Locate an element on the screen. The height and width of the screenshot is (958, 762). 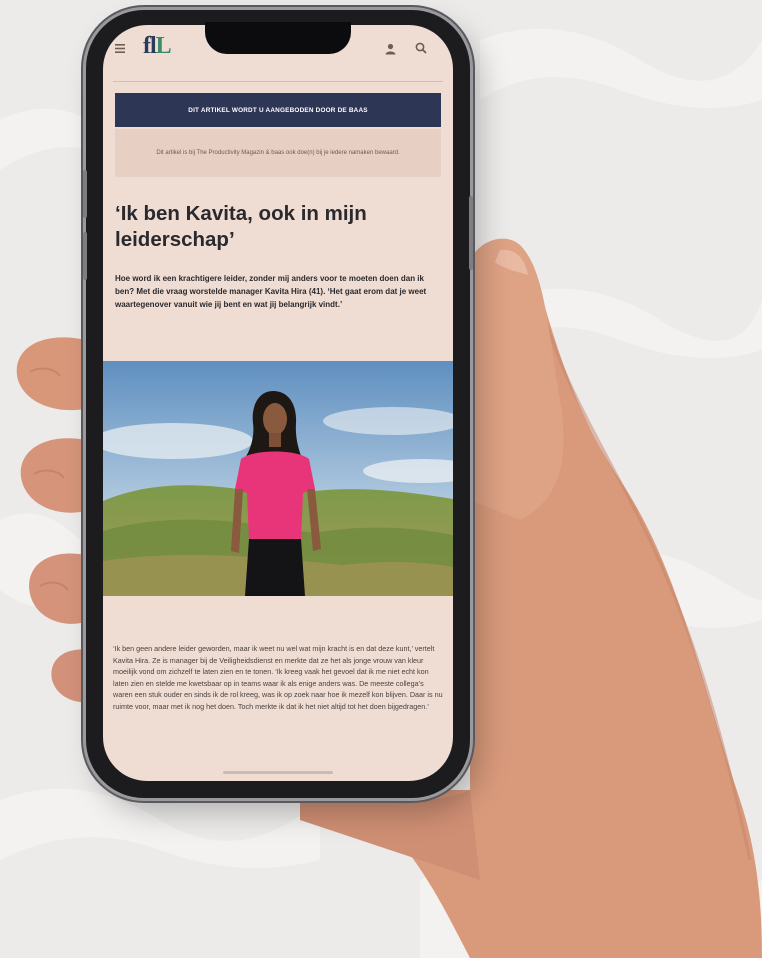
article-title: ‘Ik ben Kavita, ook in mijn leiderschap’ is located at coordinates (241, 227).